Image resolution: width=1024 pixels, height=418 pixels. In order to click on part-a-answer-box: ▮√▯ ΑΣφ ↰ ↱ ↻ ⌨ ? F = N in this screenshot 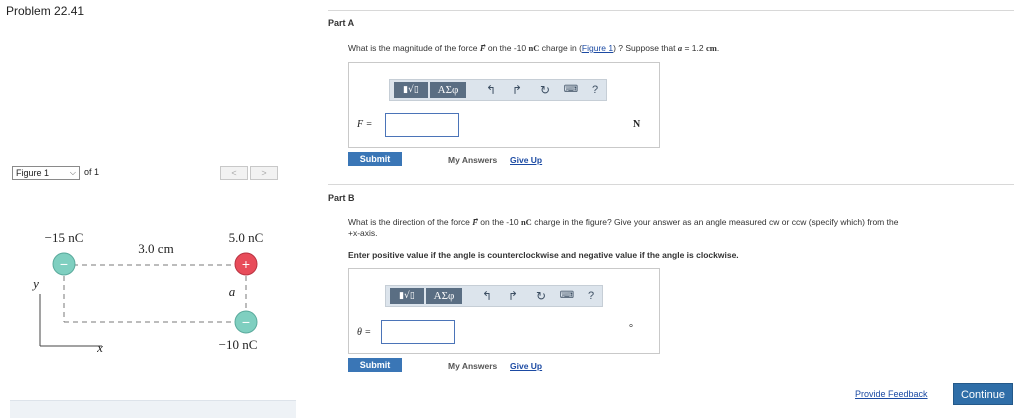, I will do `click(504, 105)`.